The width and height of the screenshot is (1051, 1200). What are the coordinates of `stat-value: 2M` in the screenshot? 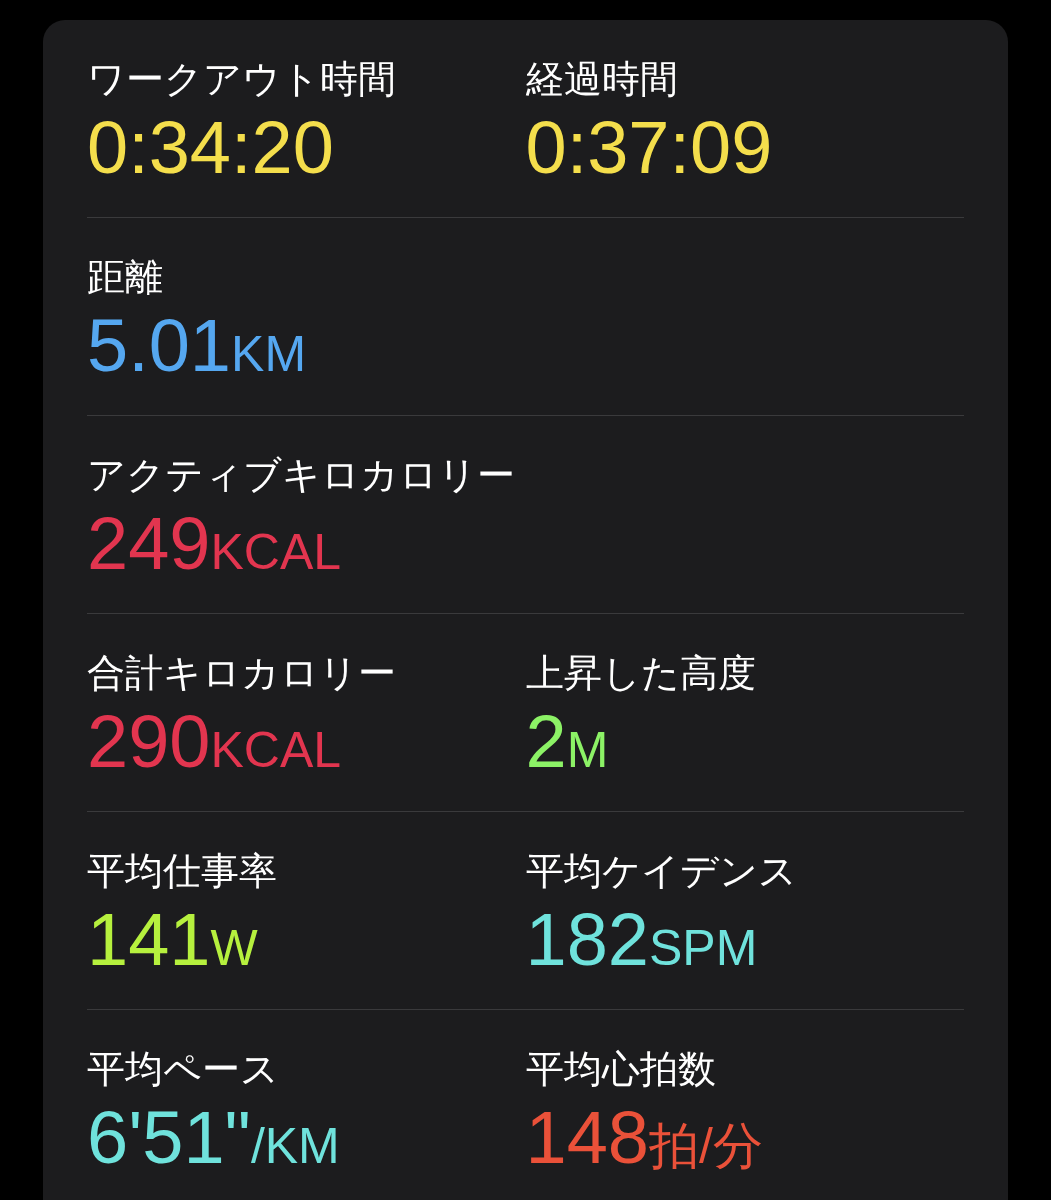 It's located at (567, 742).